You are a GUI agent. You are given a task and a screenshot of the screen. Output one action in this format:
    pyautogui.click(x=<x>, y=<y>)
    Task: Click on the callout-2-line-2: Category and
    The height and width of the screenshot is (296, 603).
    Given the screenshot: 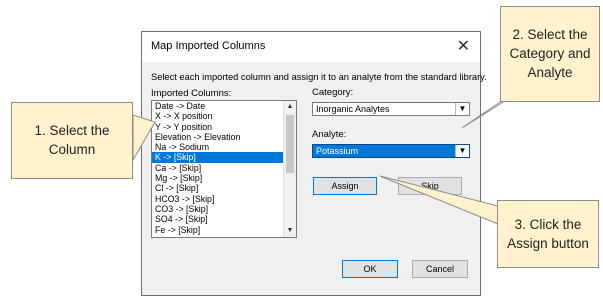 What is the action you would take?
    pyautogui.click(x=550, y=53)
    